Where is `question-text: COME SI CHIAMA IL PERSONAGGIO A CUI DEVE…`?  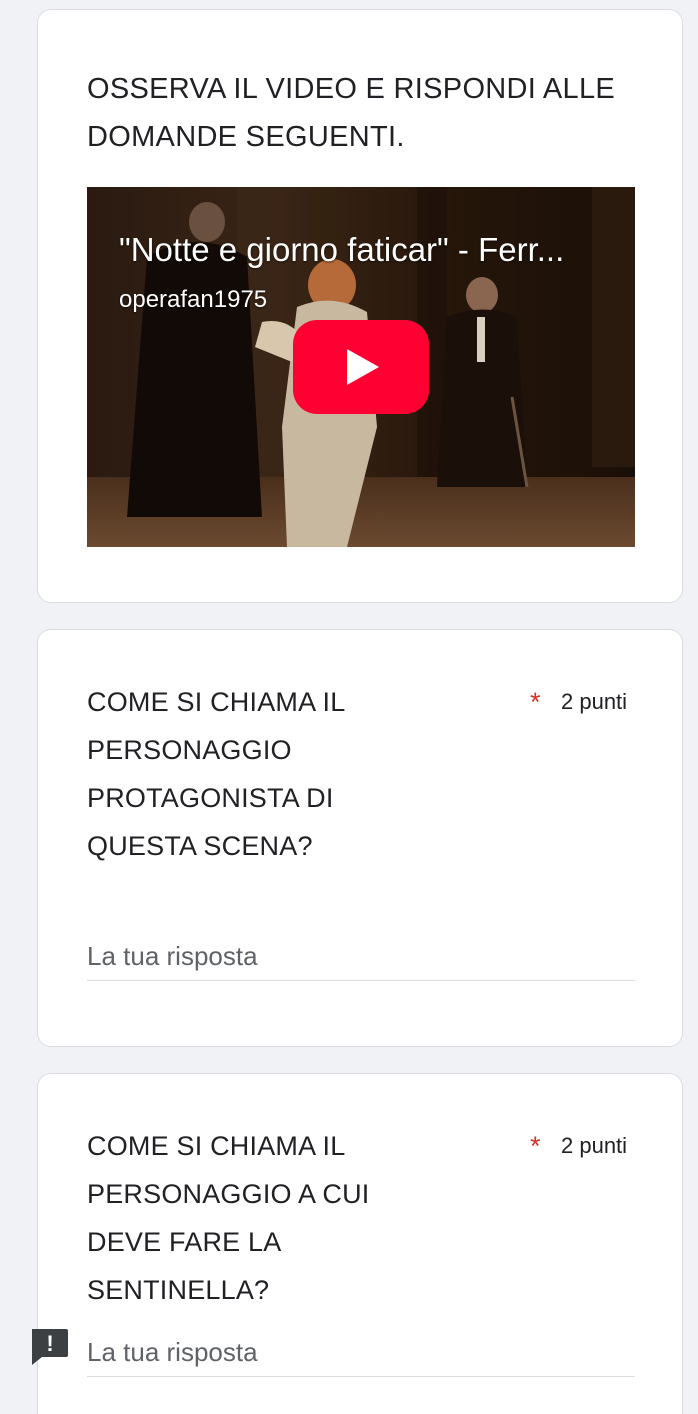
question-text: COME SI CHIAMA IL PERSONAGGIO A CUI DEVE… is located at coordinates (228, 1218).